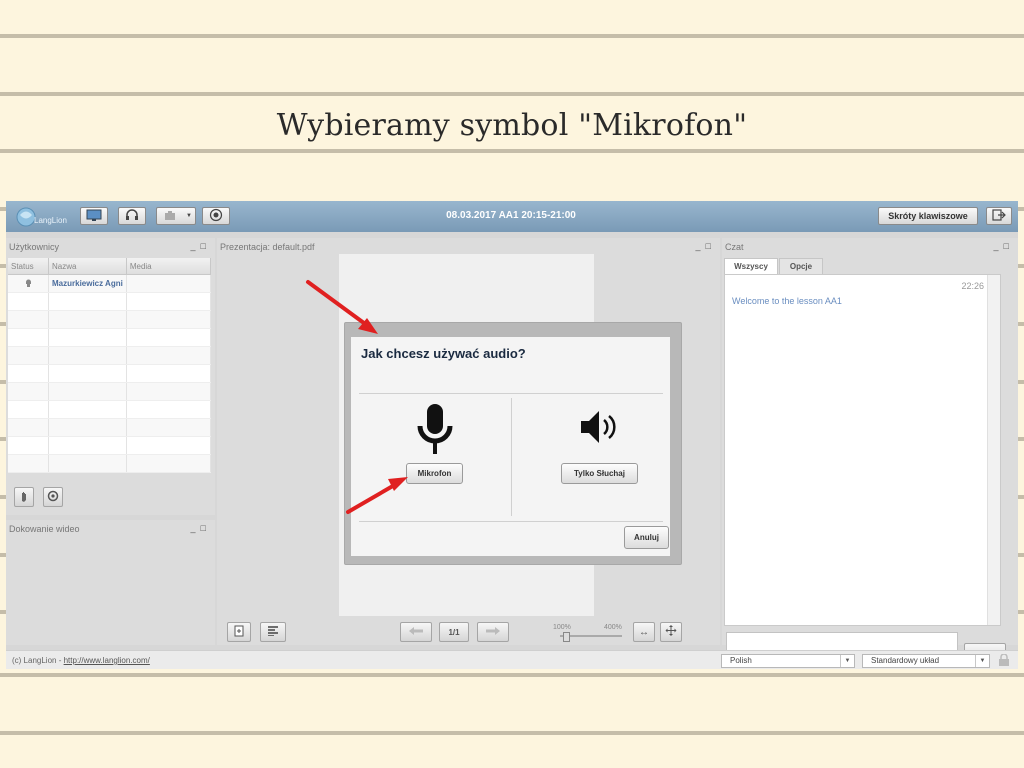 This screenshot has width=1024, height=768. What do you see at coordinates (110, 247) in the screenshot?
I see `users-panel-header: Użytkownicy _□` at bounding box center [110, 247].